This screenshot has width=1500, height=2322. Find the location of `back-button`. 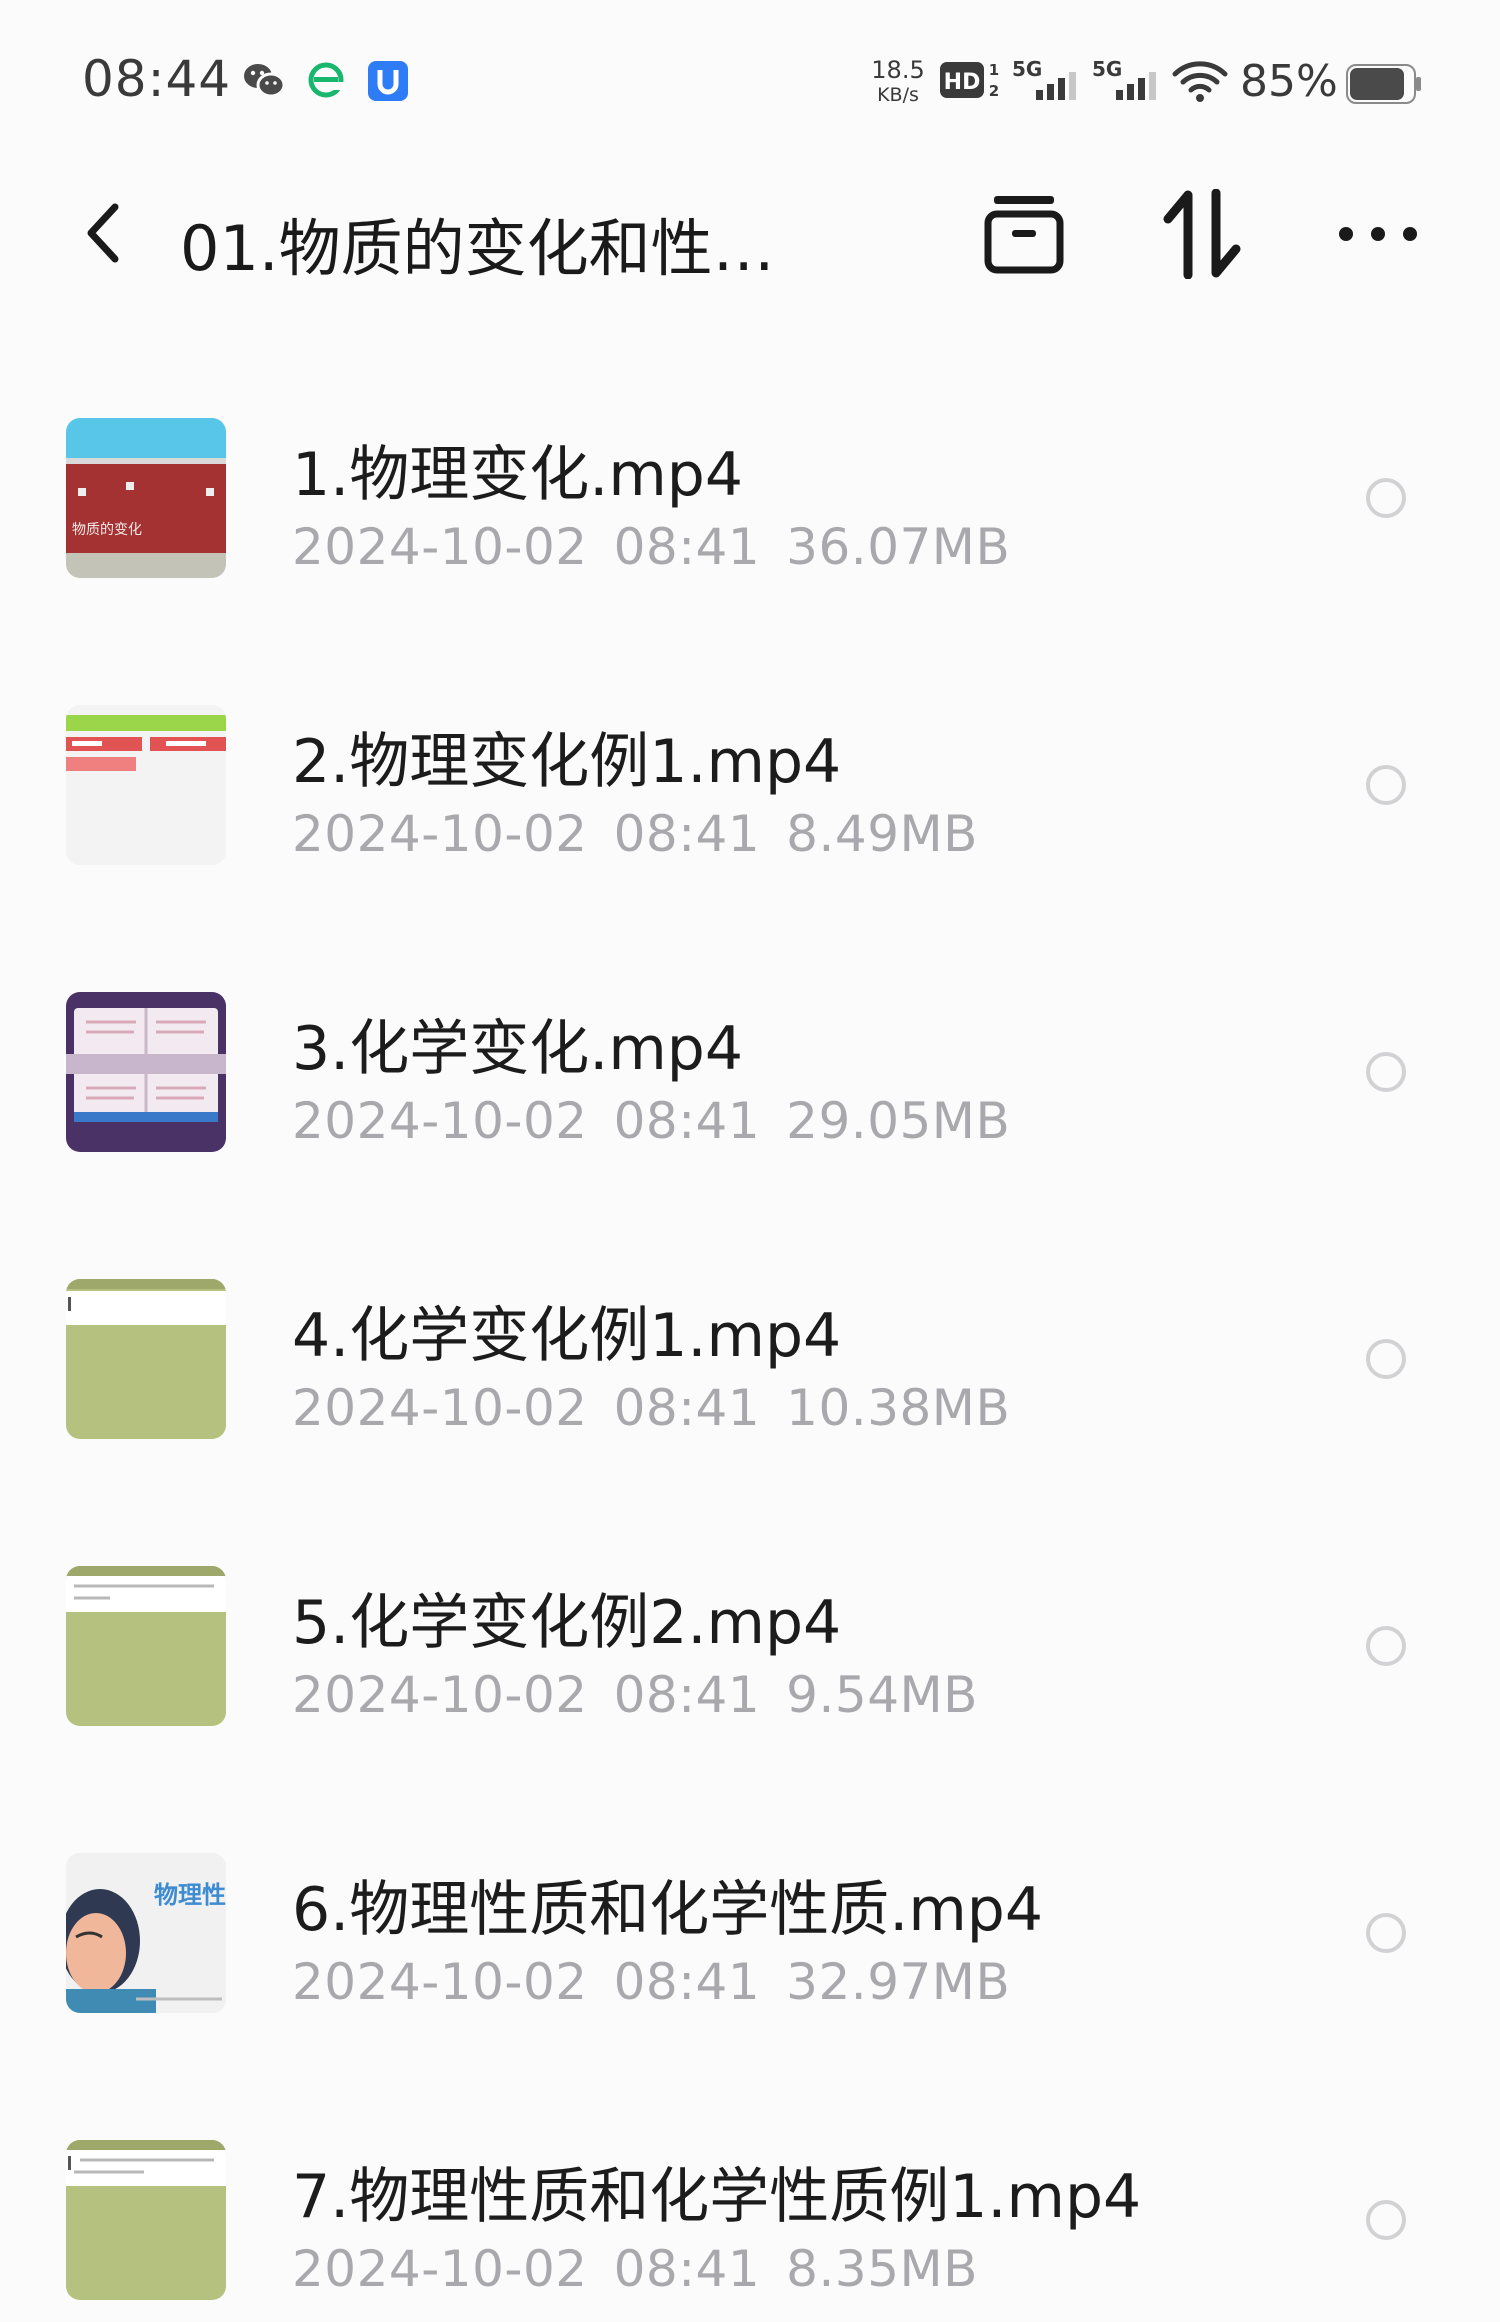

back-button is located at coordinates (103, 235).